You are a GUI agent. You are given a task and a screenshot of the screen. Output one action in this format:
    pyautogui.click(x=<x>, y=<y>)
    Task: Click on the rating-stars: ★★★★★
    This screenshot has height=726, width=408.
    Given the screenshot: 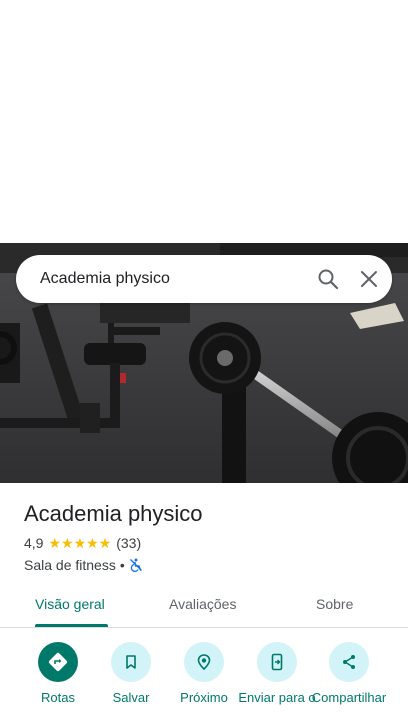 What is the action you would take?
    pyautogui.click(x=80, y=542)
    